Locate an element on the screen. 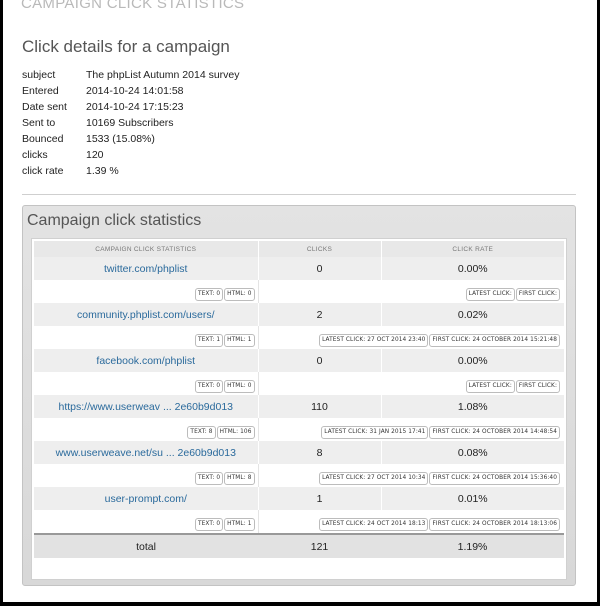 This screenshot has width=600, height=606. detail-row: Bounced 1533 (15.08%) is located at coordinates (131, 139).